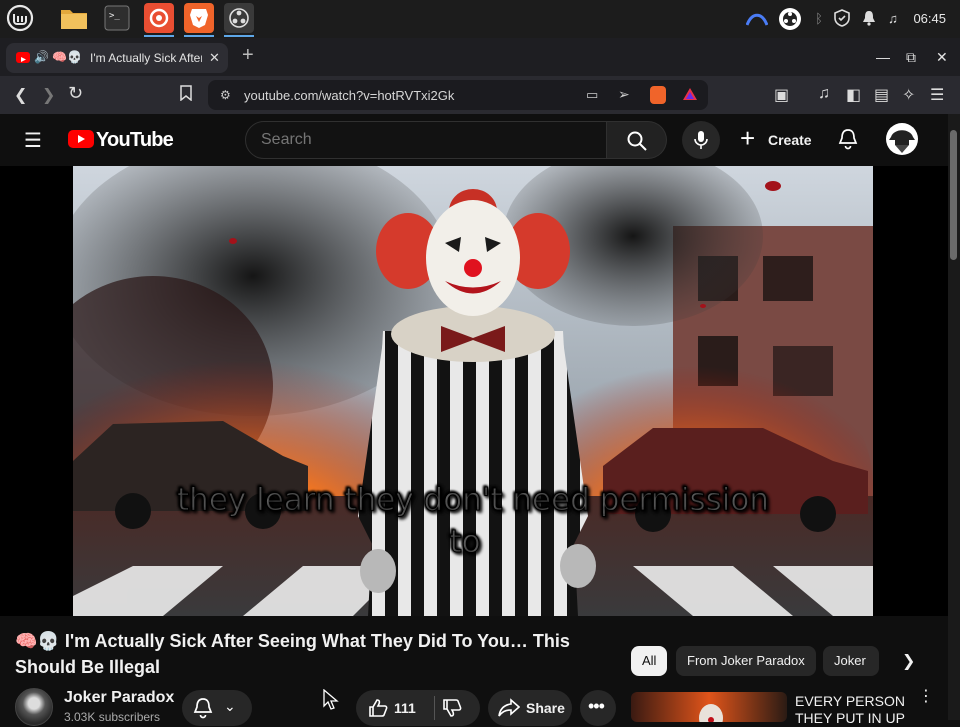 This screenshot has height=727, width=960. What do you see at coordinates (545, 708) in the screenshot?
I see `share-label: Share` at bounding box center [545, 708].